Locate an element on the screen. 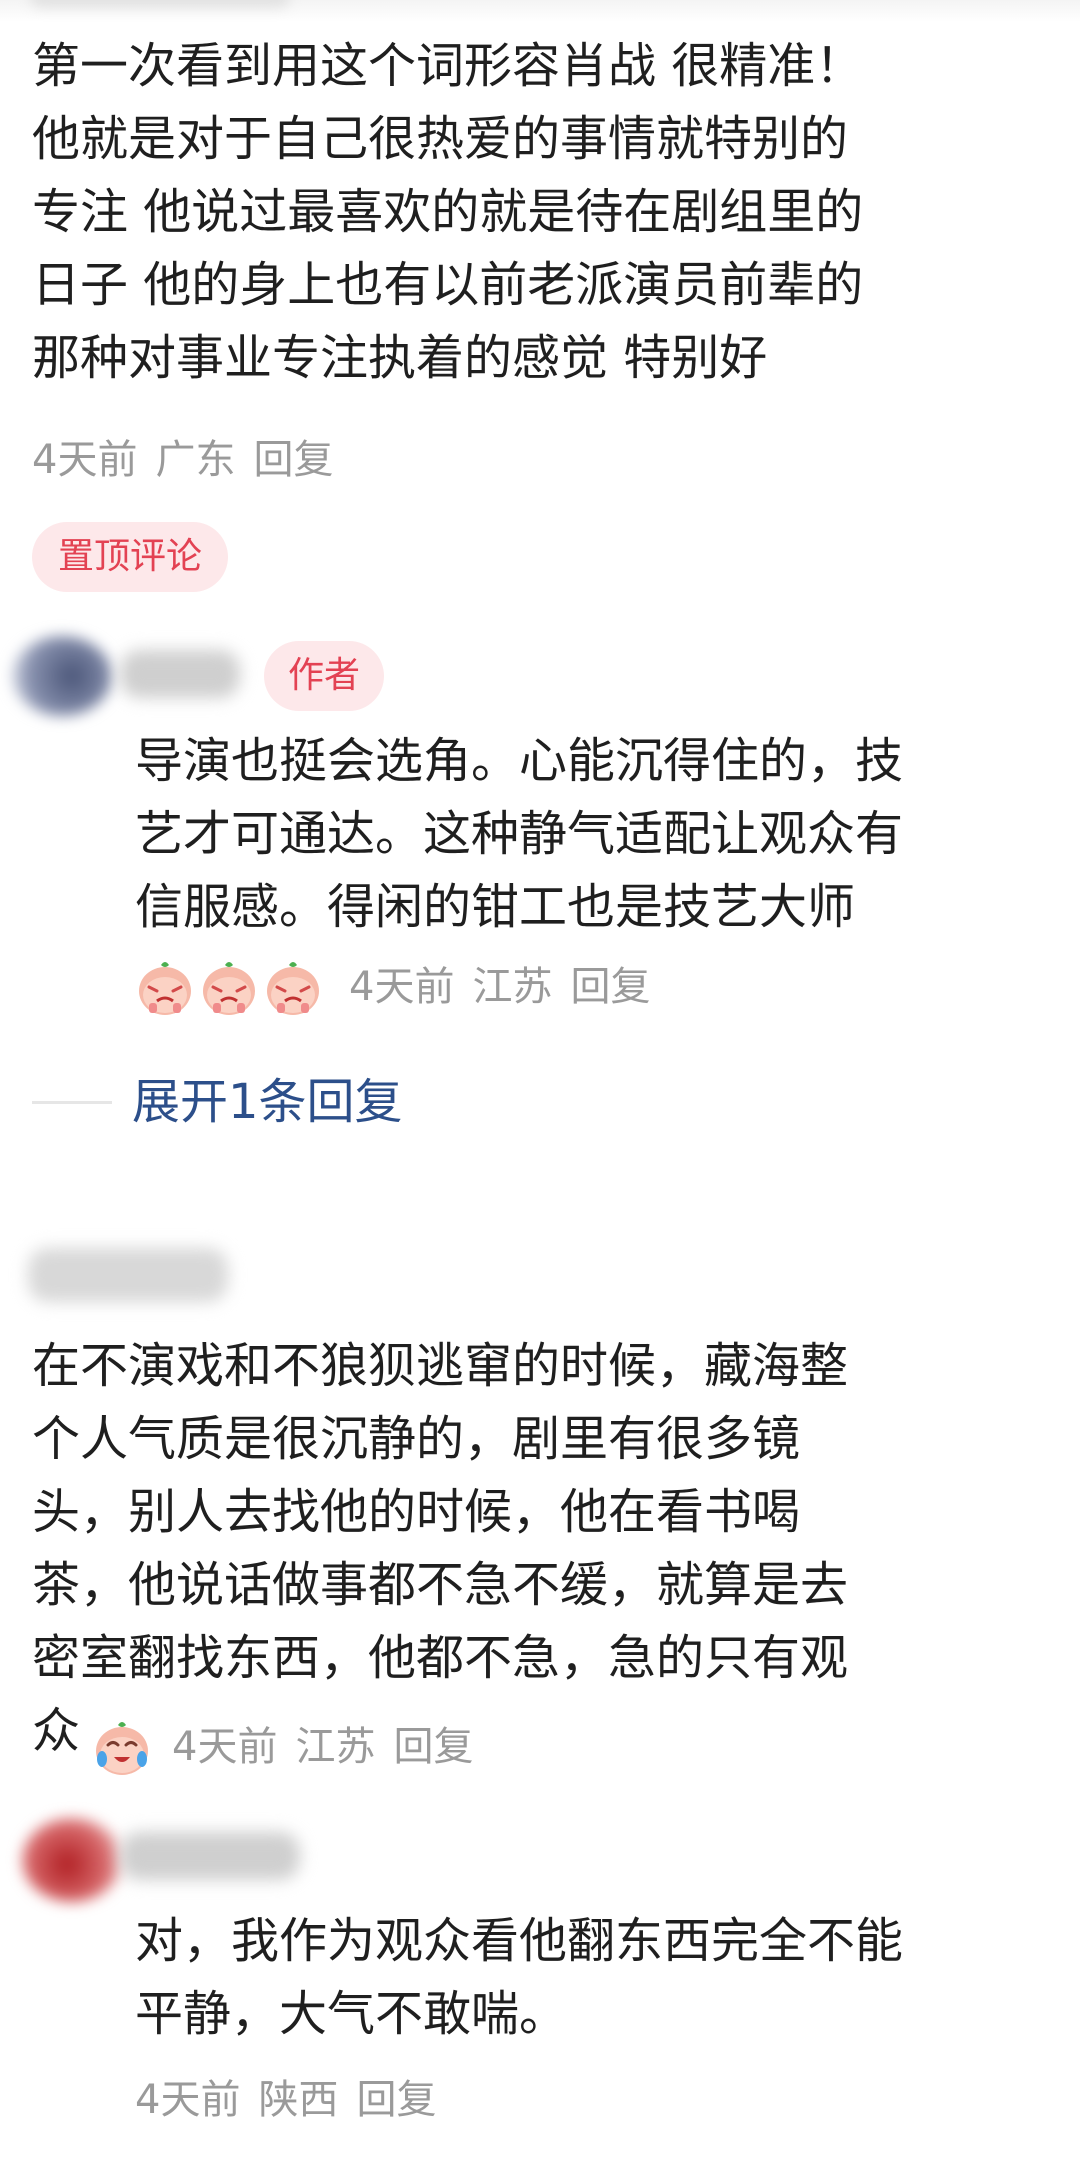 This screenshot has width=1080, height=2167. expand-divider is located at coordinates (72, 1102).